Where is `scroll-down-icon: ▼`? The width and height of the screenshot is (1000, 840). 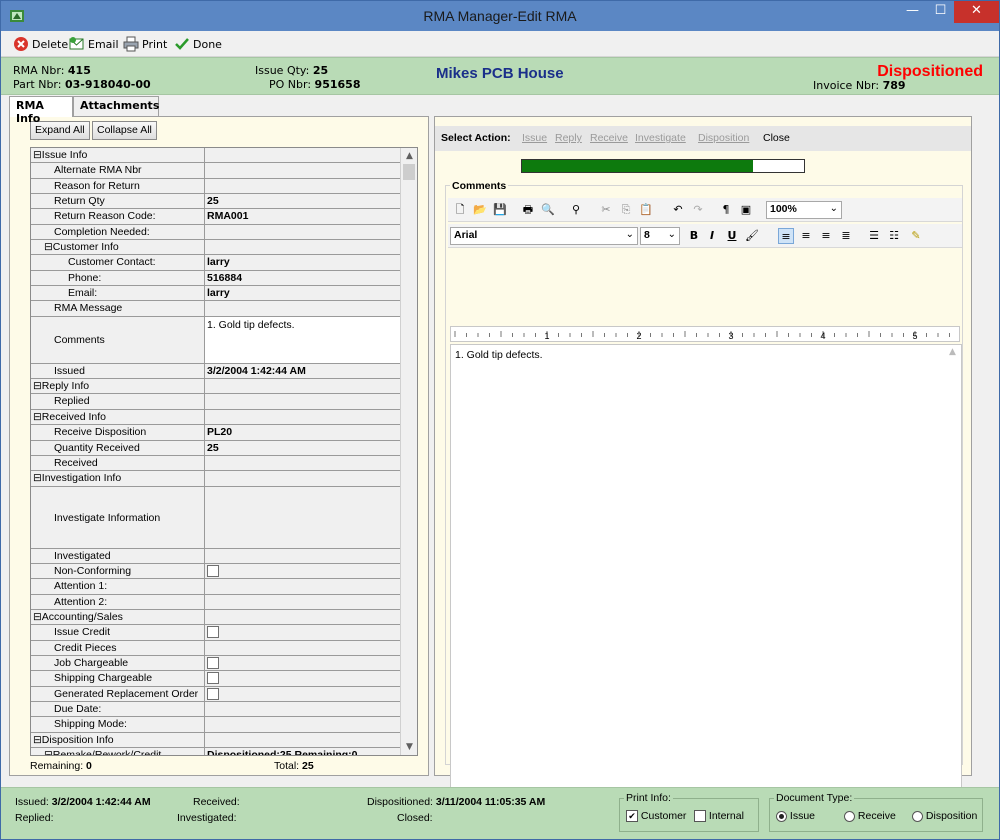
scroll-down-icon: ▼ is located at coordinates (409, 747).